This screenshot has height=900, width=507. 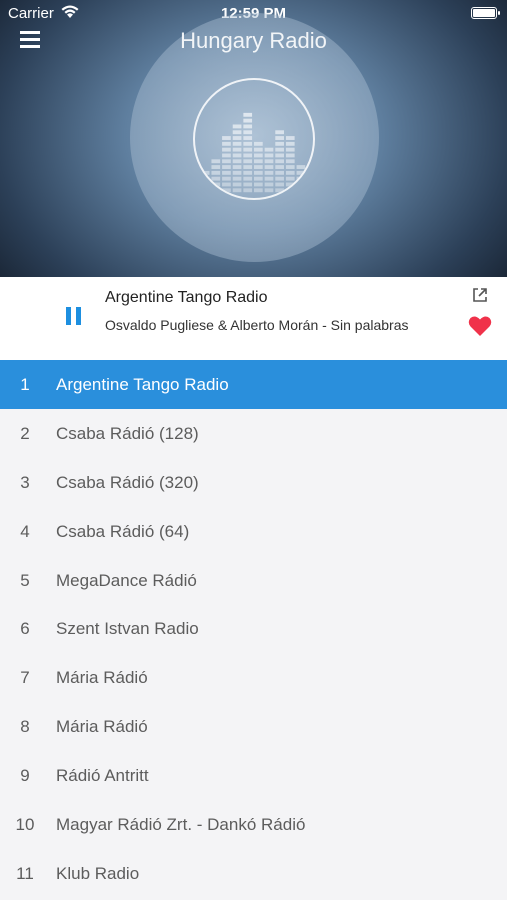 What do you see at coordinates (25, 580) in the screenshot?
I see `station-number: 5` at bounding box center [25, 580].